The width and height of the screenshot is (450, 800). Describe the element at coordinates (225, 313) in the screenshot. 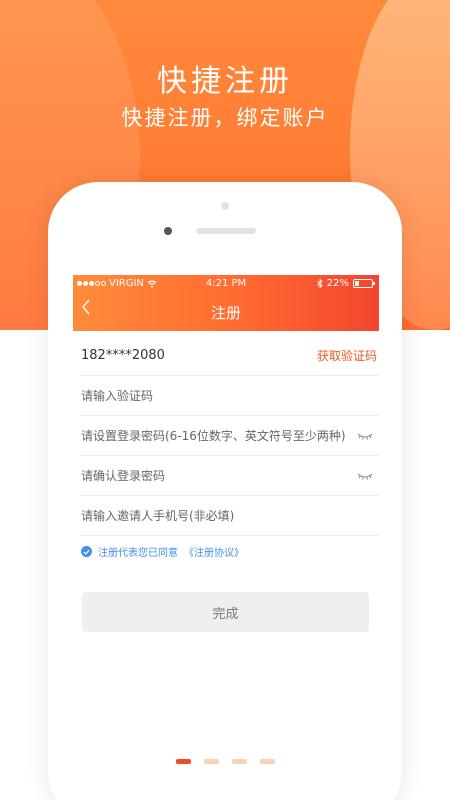

I see `page-title: 注册` at that location.